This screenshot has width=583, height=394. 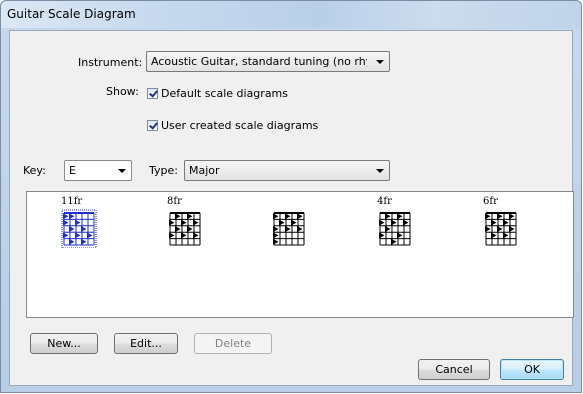 What do you see at coordinates (287, 170) in the screenshot?
I see `type-dropdown: Major` at bounding box center [287, 170].